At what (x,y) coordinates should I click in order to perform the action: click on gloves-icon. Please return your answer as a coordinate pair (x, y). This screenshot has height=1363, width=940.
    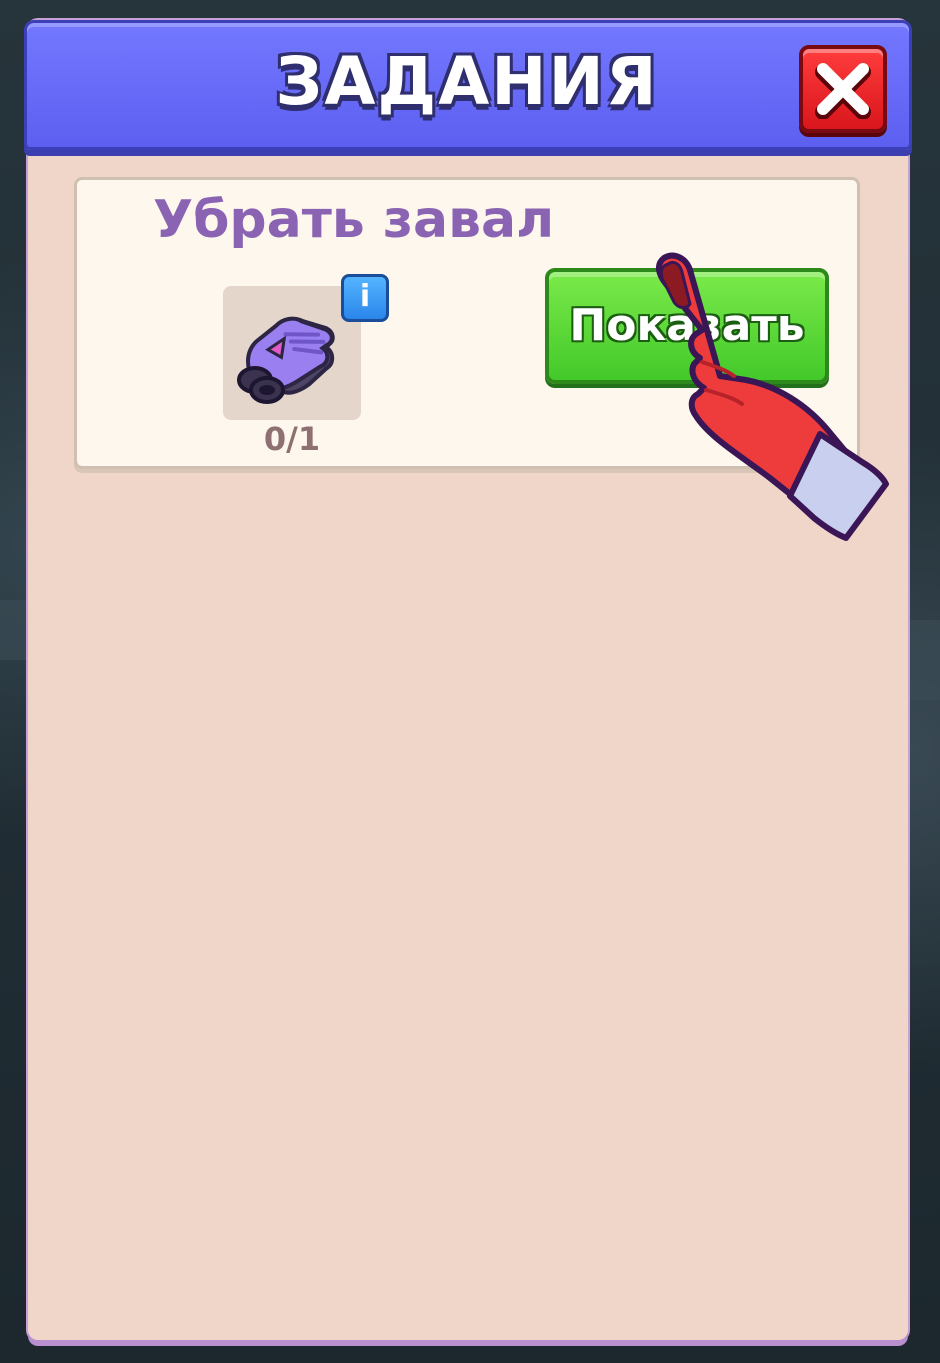
    Looking at the image, I should click on (286, 360).